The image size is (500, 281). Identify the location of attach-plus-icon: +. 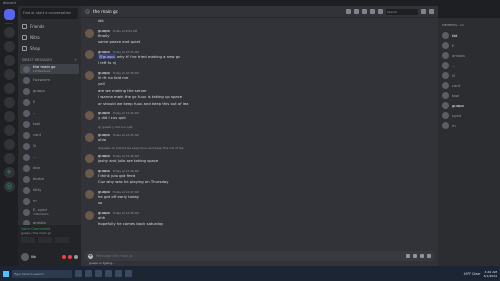
(90, 256).